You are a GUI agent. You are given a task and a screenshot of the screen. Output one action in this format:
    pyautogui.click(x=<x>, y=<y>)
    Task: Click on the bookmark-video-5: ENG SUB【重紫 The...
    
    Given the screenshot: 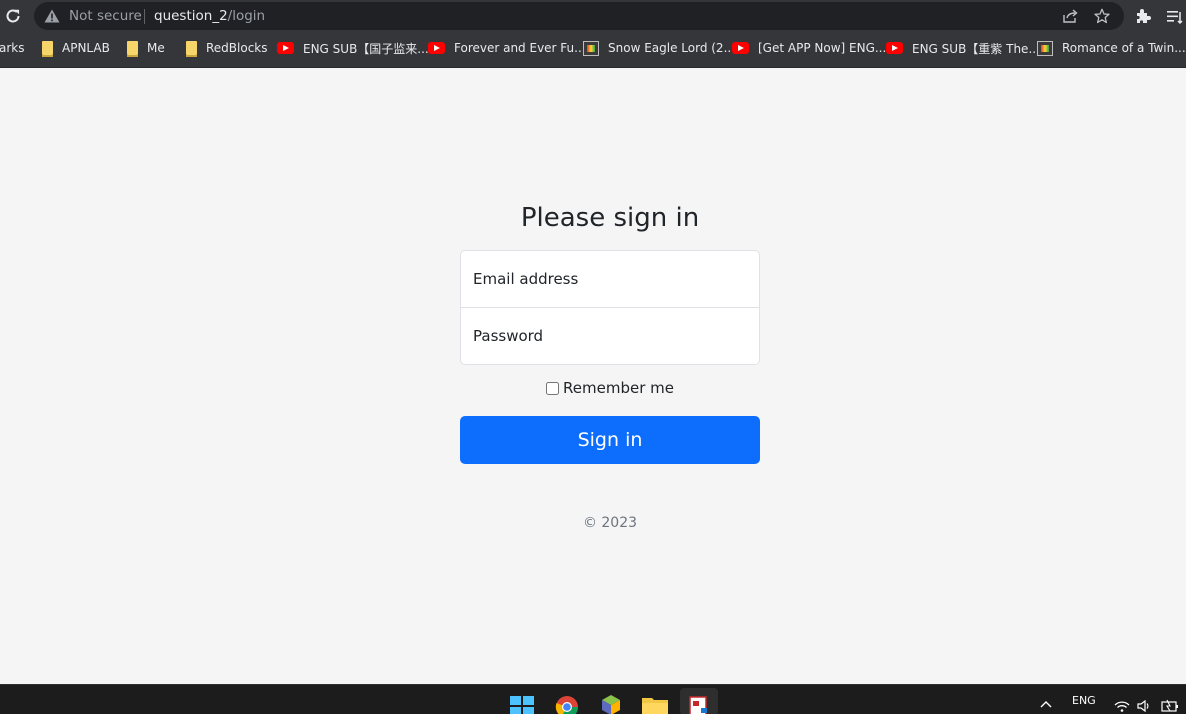 What is the action you would take?
    pyautogui.click(x=963, y=48)
    